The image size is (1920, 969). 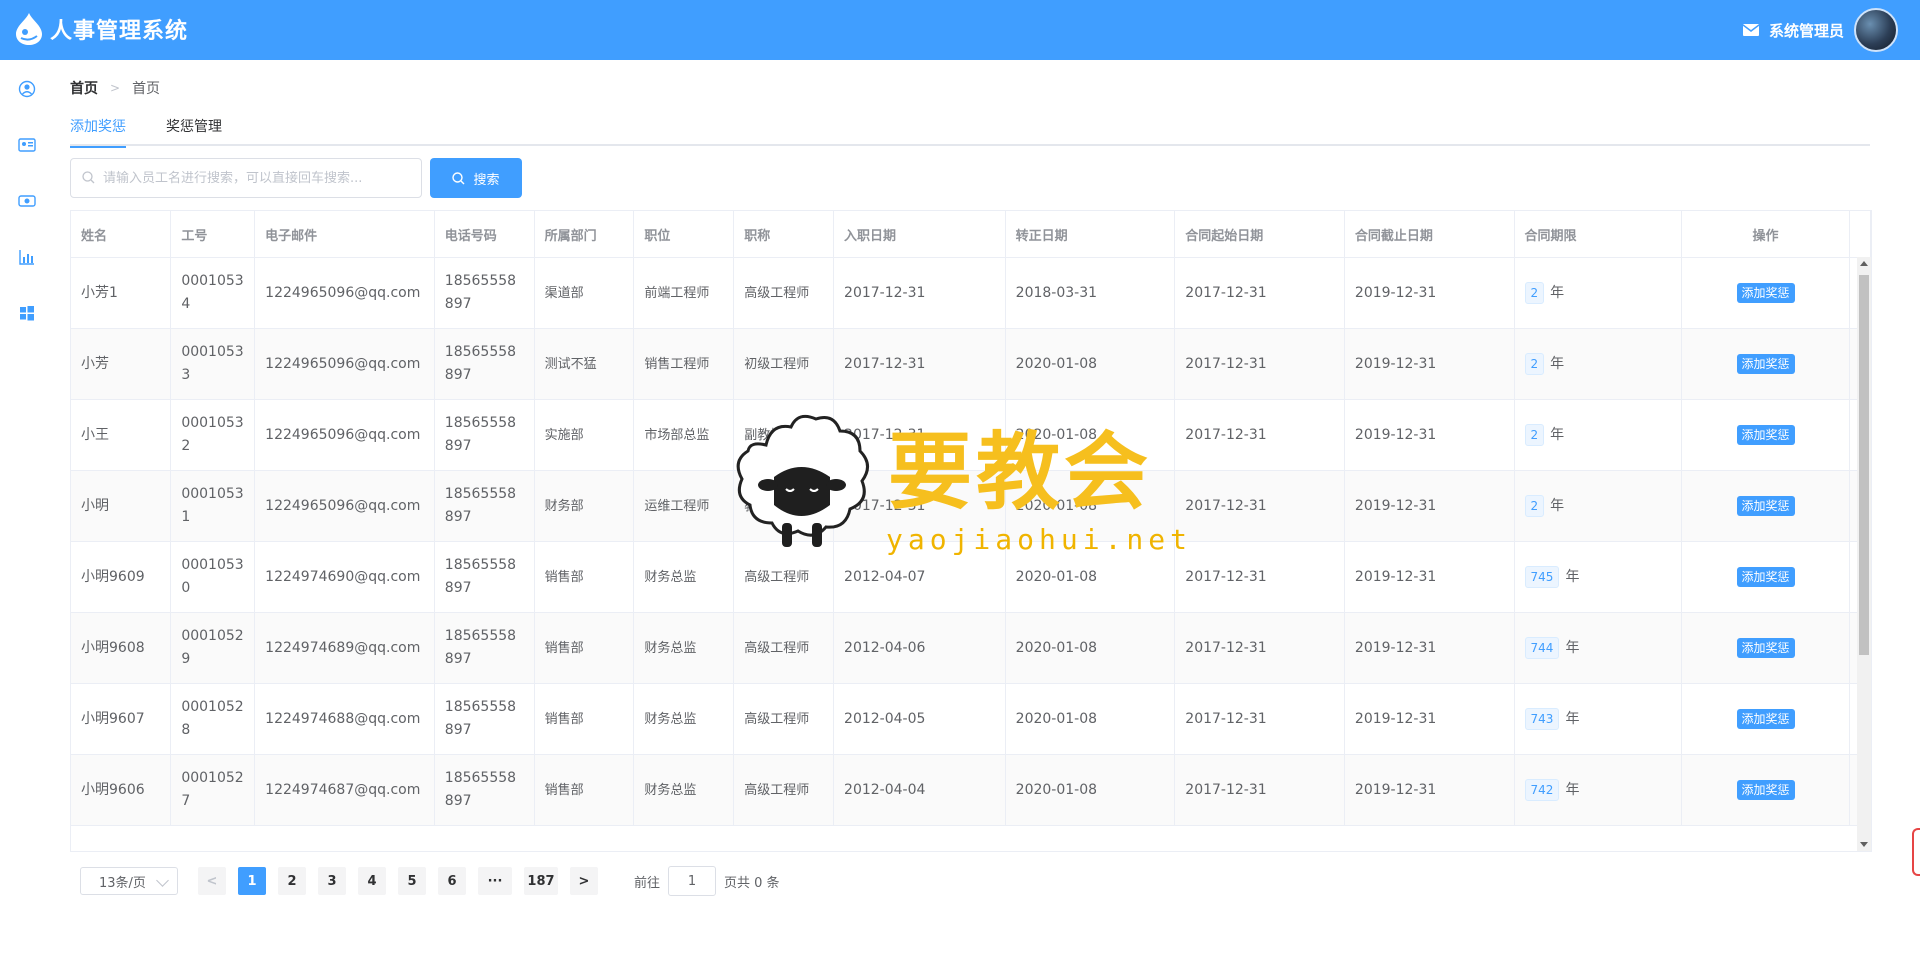 I want to click on mail-icon, so click(x=1750, y=30).